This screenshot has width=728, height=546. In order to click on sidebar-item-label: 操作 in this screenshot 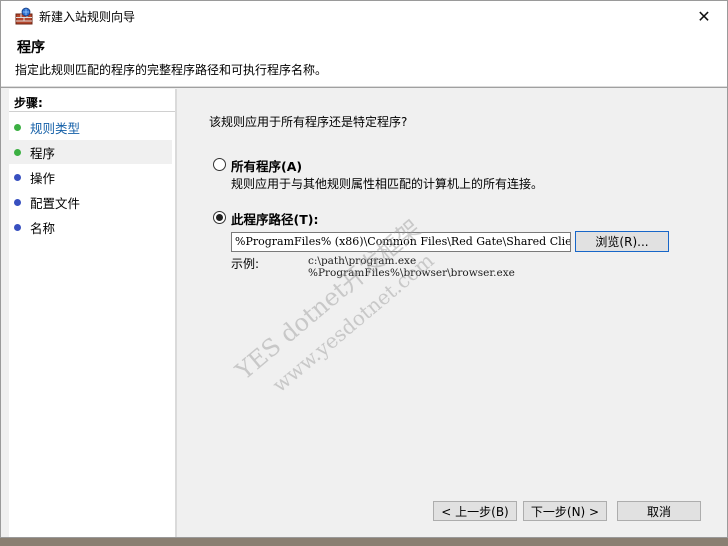, I will do `click(43, 178)`.